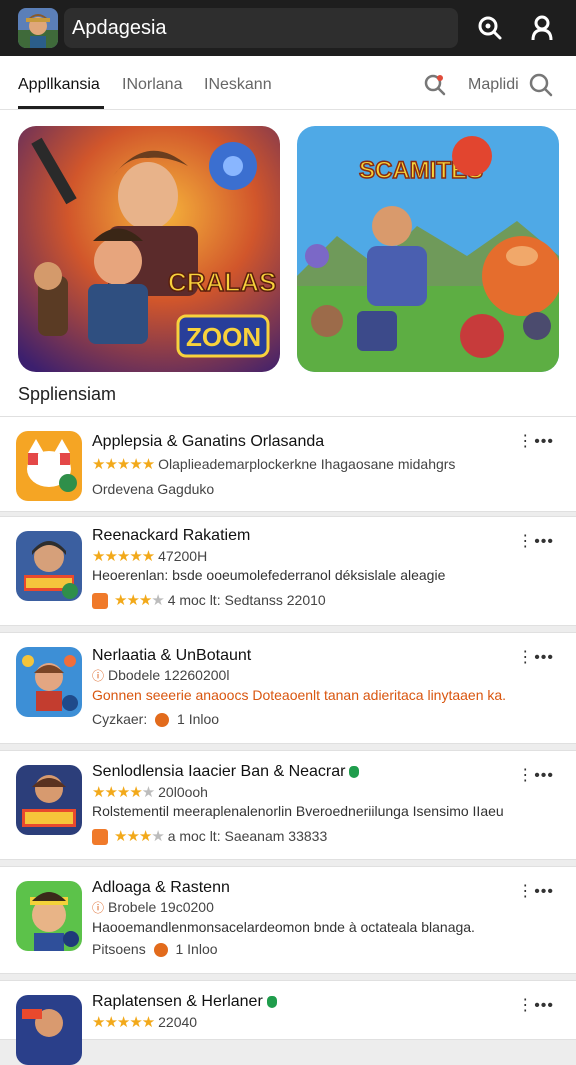 The width and height of the screenshot is (576, 1065). Describe the element at coordinates (38, 28) in the screenshot. I see `app-logo-icon` at that location.